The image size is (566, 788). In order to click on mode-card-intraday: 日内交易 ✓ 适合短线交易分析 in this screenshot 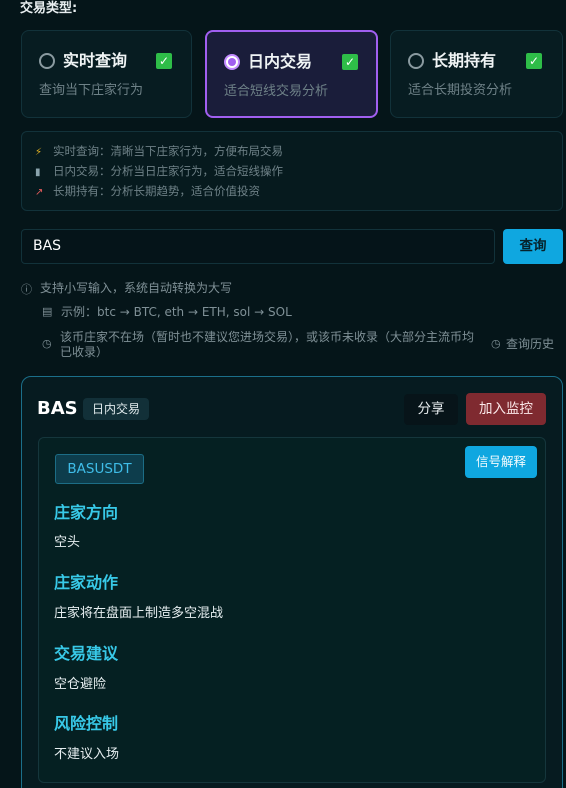, I will do `click(291, 74)`.